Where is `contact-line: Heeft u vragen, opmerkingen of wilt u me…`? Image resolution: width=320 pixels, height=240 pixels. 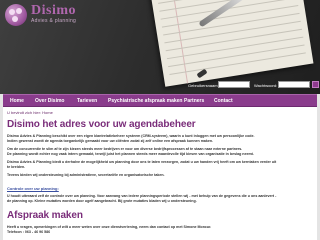 contact-line: Heeft u vragen, opmerkingen of wilt u me… is located at coordinates (109, 227).